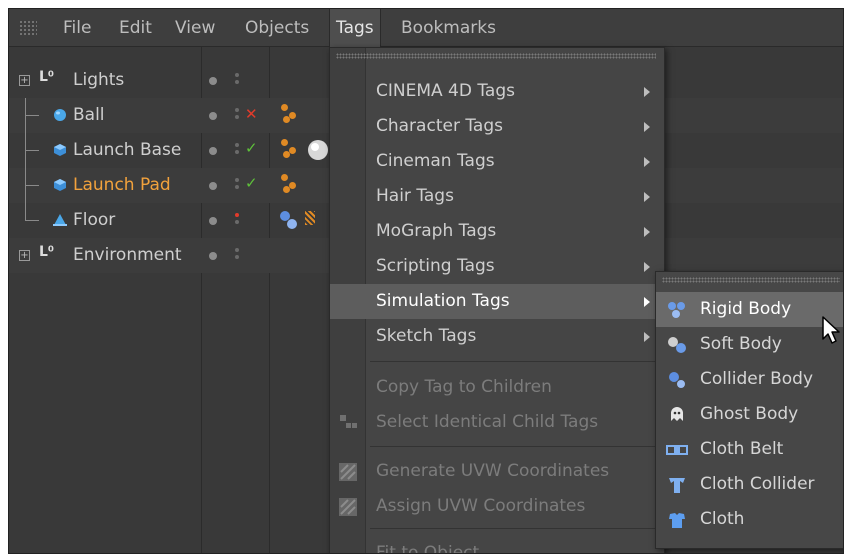 This screenshot has height=554, width=844. I want to click on menu-tags: Tags, so click(355, 28).